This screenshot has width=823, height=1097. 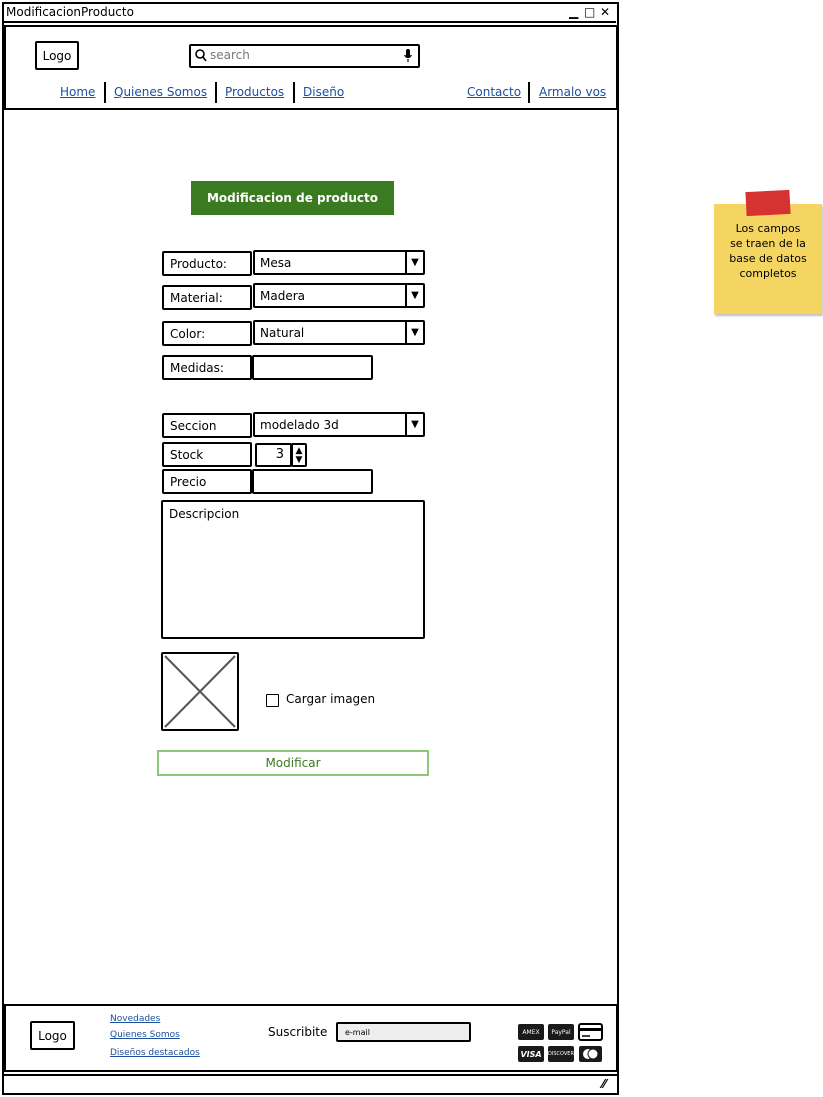 What do you see at coordinates (312, 367) in the screenshot?
I see `medidas-input` at bounding box center [312, 367].